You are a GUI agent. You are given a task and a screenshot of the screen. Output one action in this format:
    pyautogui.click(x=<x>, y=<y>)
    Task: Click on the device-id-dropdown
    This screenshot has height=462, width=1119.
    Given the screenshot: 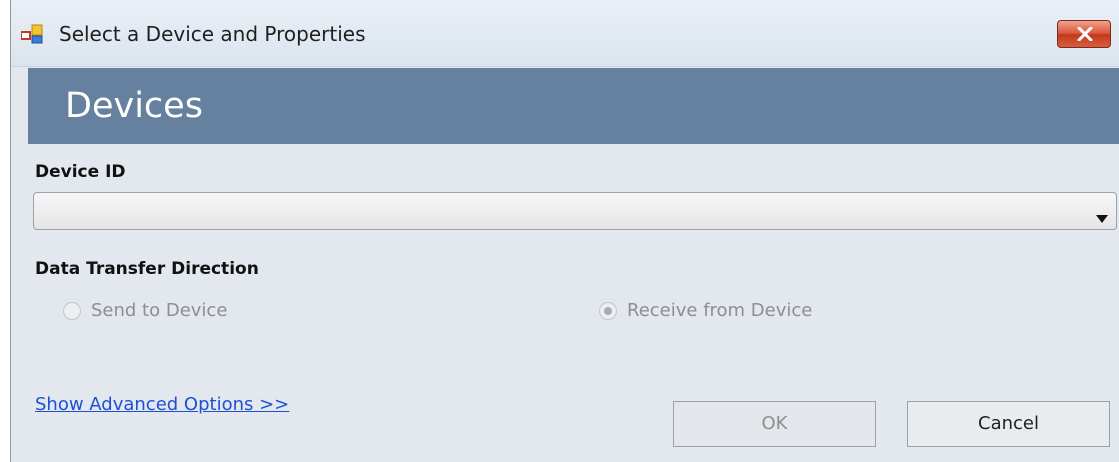 What is the action you would take?
    pyautogui.click(x=575, y=211)
    